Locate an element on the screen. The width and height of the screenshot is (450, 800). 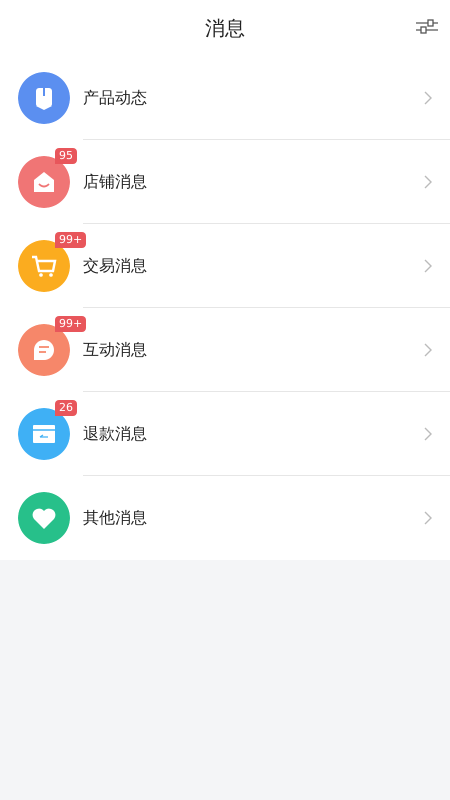
message-category-row: 其他消息 is located at coordinates (225, 518).